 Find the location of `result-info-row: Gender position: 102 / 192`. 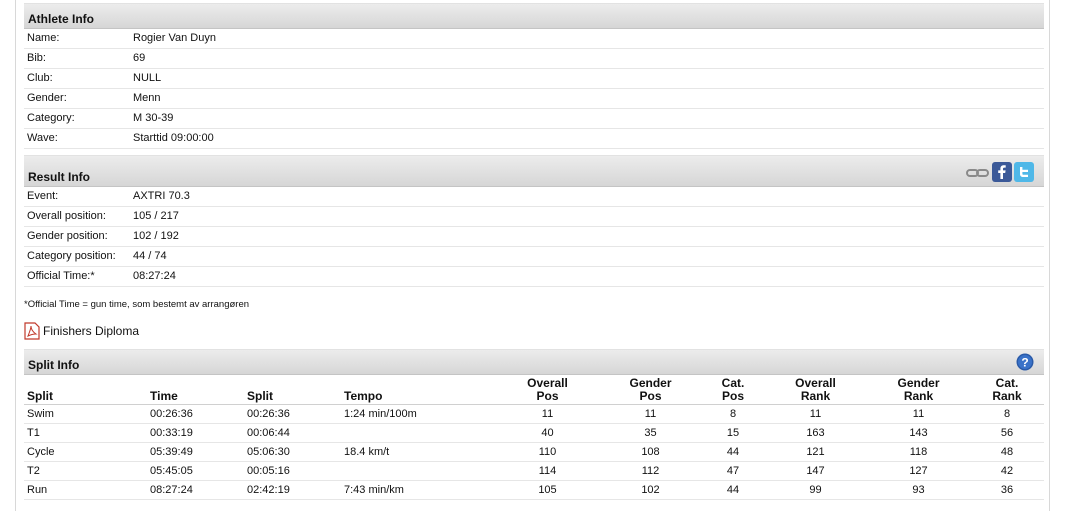

result-info-row: Gender position: 102 / 192 is located at coordinates (534, 237).